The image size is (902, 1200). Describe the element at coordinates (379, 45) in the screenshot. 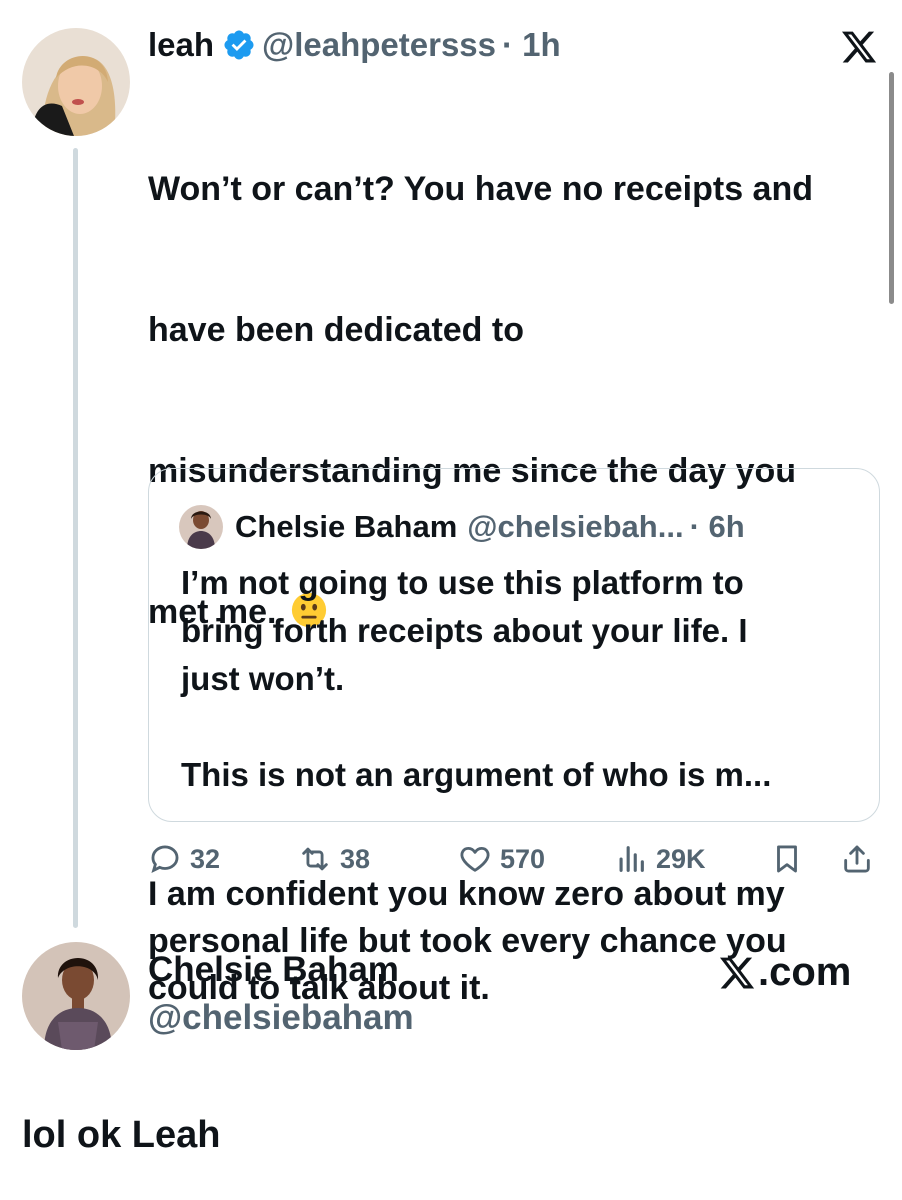

I see `tweet-author-handle: @leahpetersss` at that location.